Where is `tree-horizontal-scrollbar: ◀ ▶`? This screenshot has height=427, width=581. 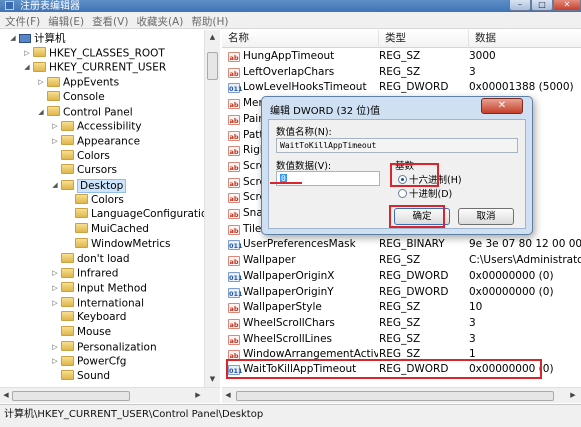
tree-horizontal-scrollbar: ◀ ▶ is located at coordinates (110, 395).